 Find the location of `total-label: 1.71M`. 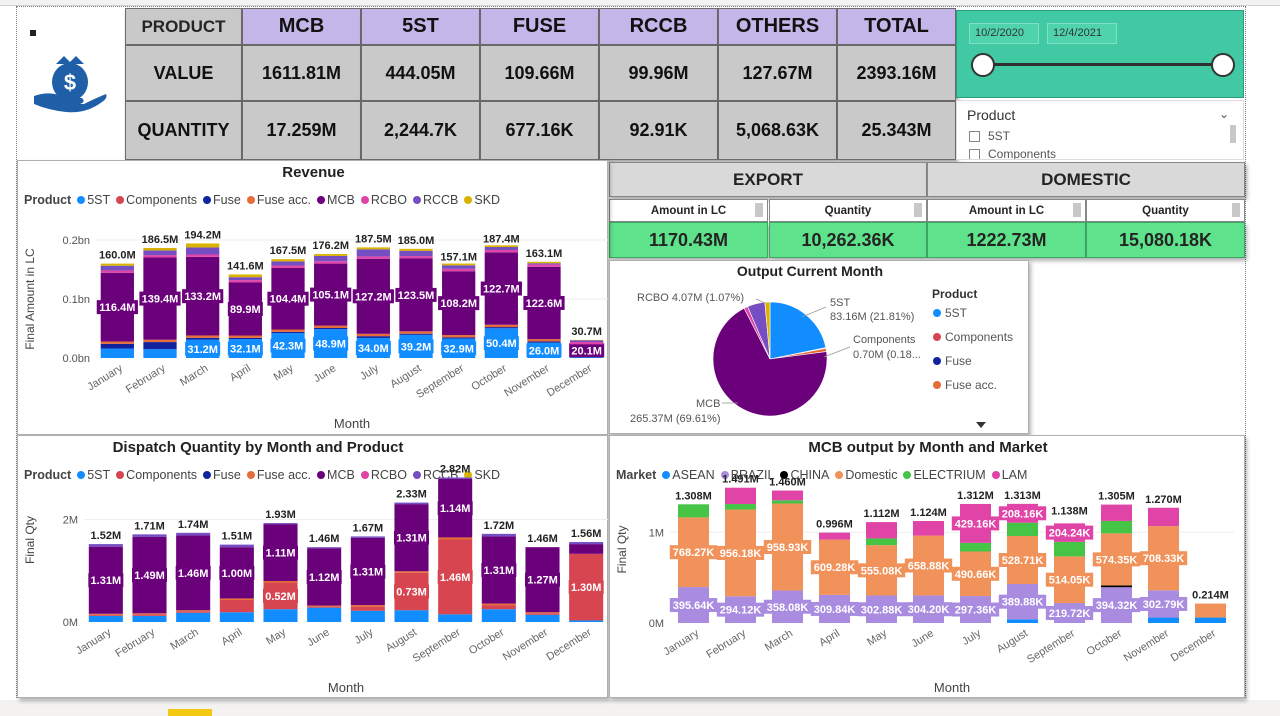

total-label: 1.71M is located at coordinates (149, 526).